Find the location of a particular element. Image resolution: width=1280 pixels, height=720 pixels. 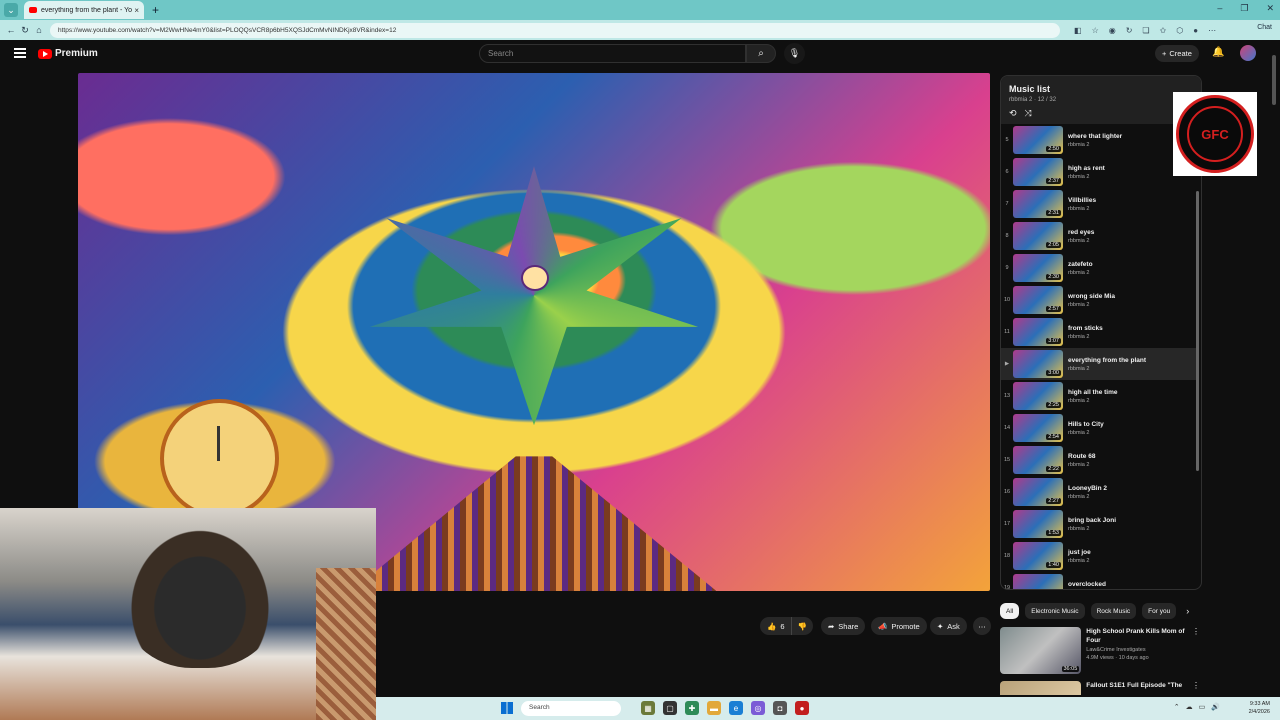

recommendation-channel: Law&Crime Investigates is located at coordinates (1139, 650).